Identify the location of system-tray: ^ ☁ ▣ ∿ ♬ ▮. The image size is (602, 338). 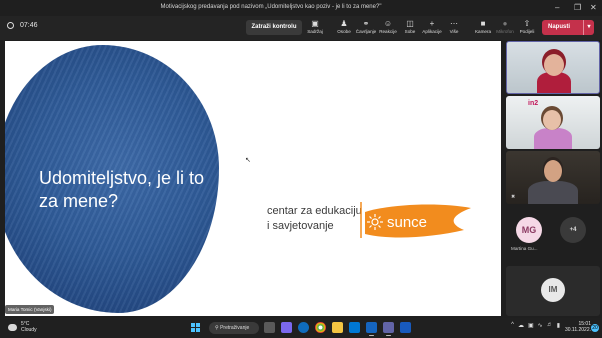
(535, 325).